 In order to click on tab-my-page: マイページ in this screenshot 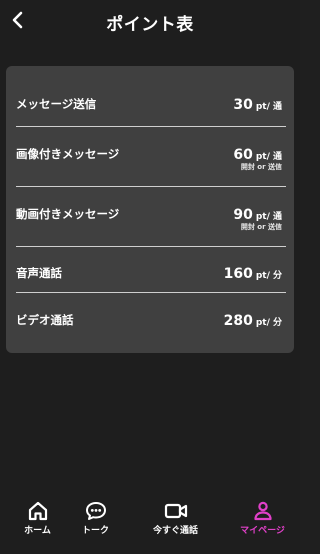, I will do `click(262, 518)`.